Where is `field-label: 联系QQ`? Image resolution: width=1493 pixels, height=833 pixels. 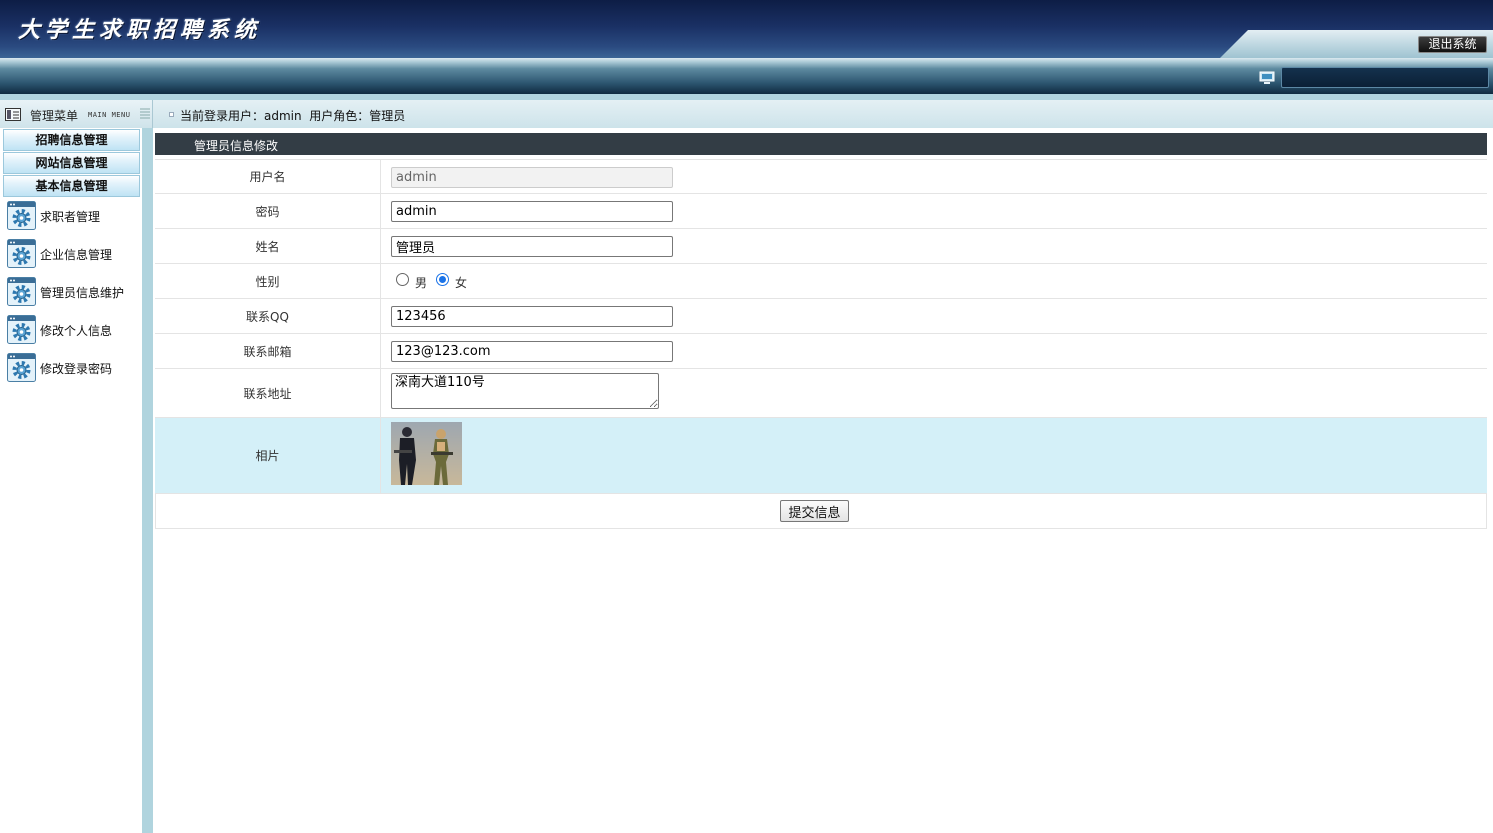 field-label: 联系QQ is located at coordinates (268, 316).